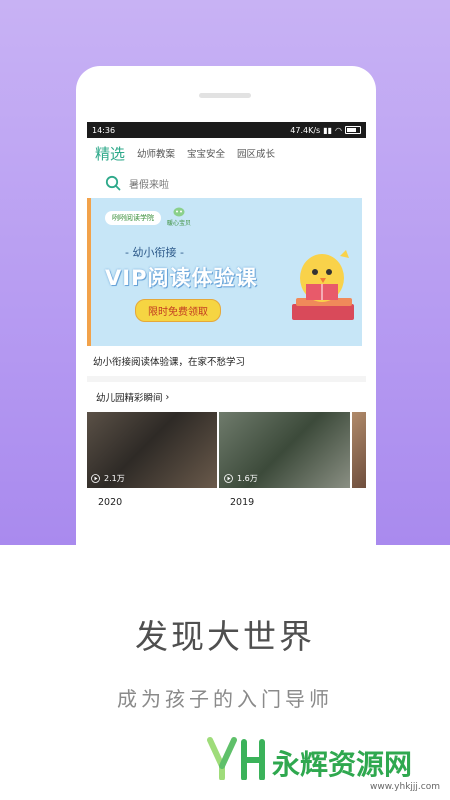 The width and height of the screenshot is (450, 800). I want to click on network-speed: 47.4K/s, so click(305, 130).